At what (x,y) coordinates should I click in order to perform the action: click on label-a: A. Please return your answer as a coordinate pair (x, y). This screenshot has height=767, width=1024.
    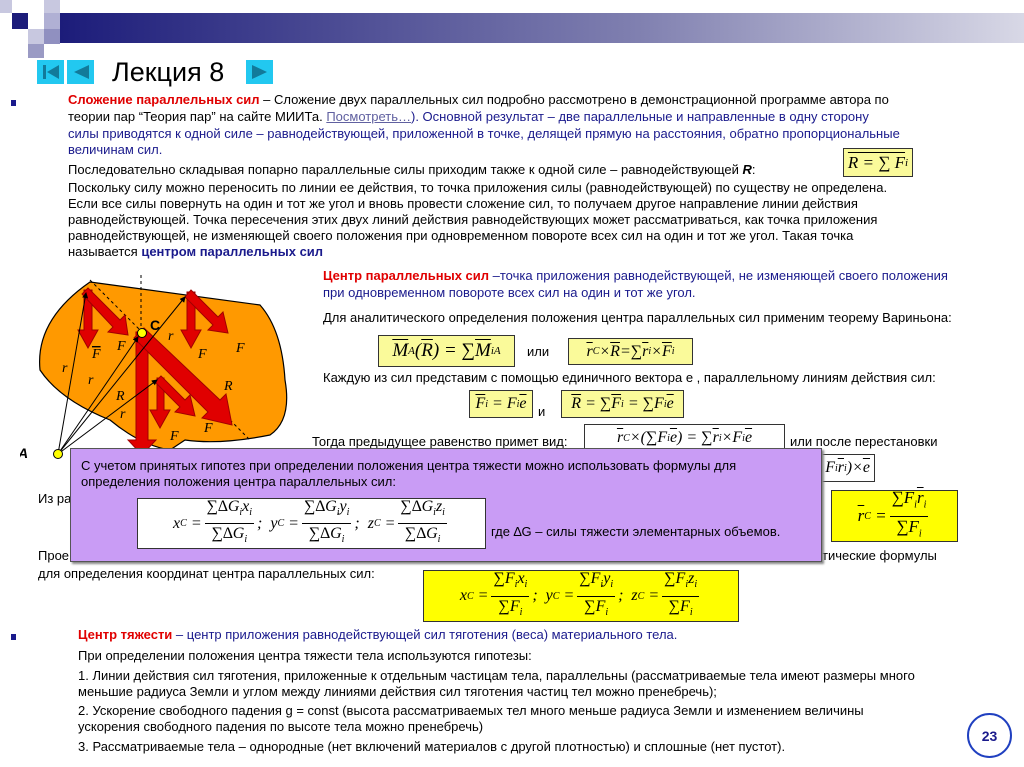
    Looking at the image, I should click on (24, 453).